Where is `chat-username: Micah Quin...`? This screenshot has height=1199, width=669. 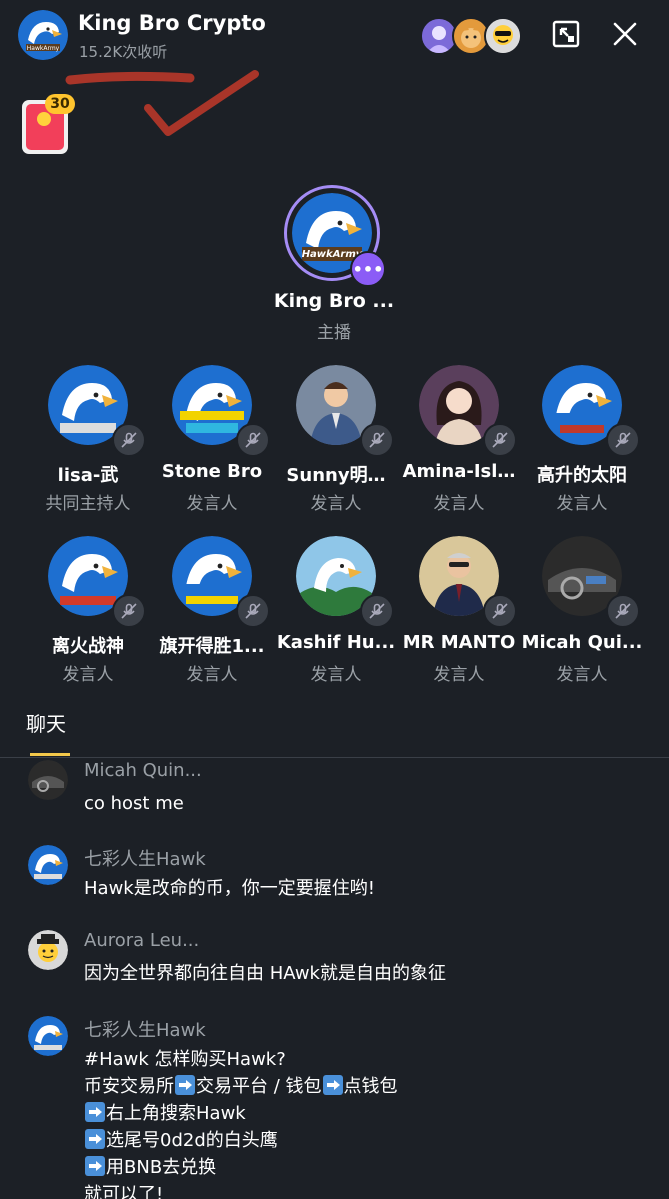 chat-username: Micah Quin... is located at coordinates (143, 770).